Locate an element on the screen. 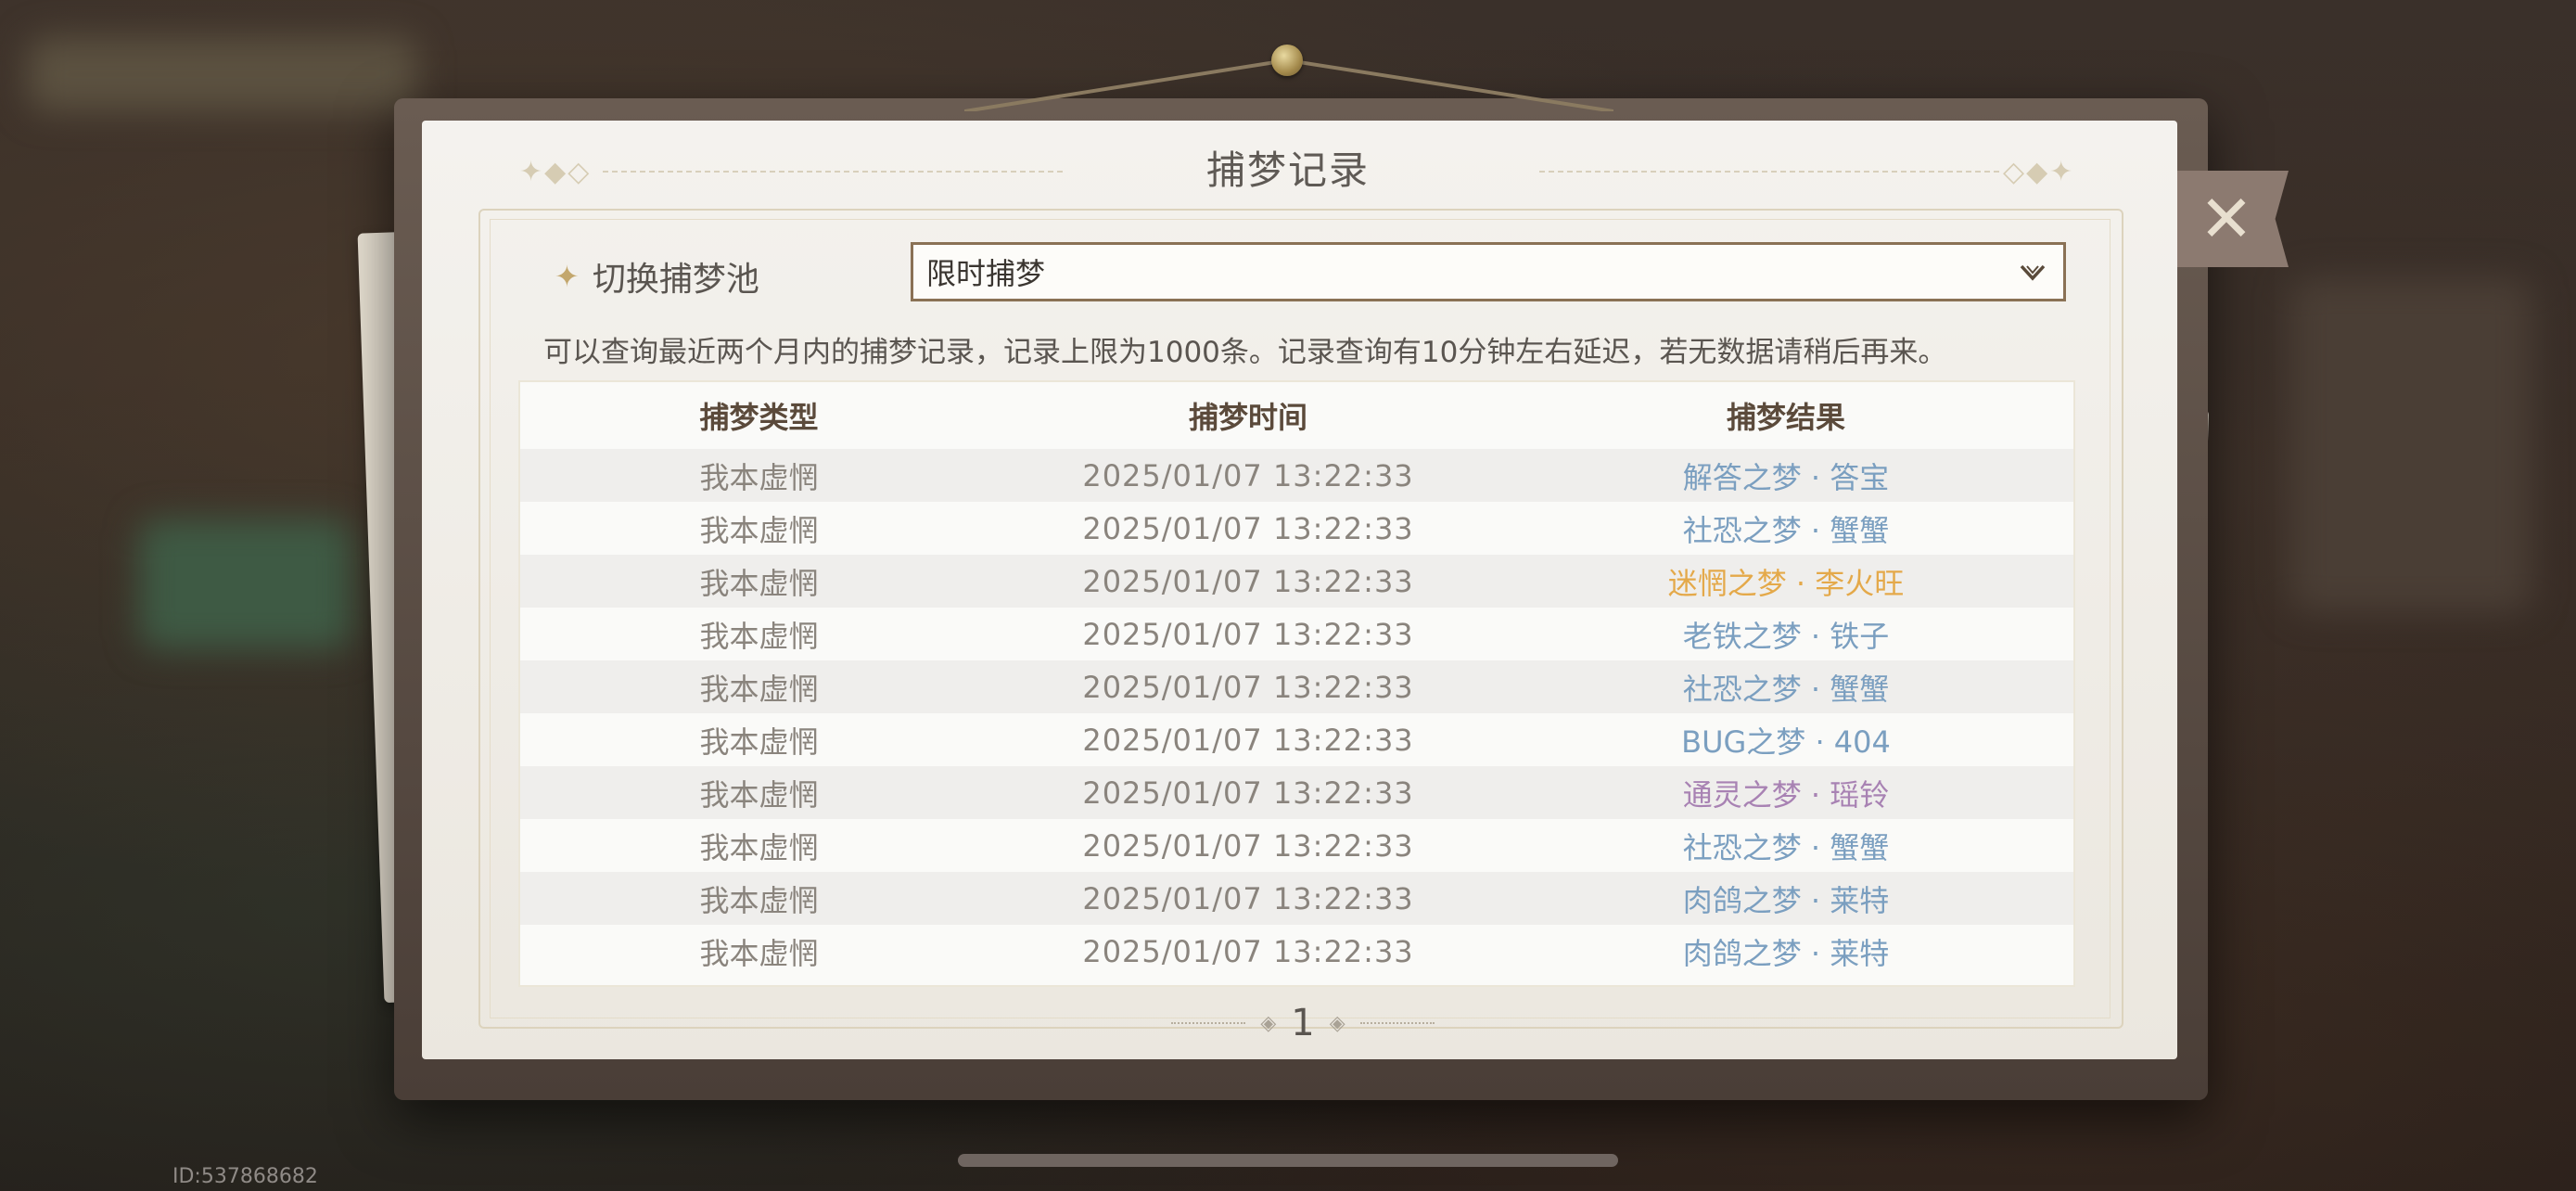  pool-select-value: 限时捕梦 is located at coordinates (986, 273).